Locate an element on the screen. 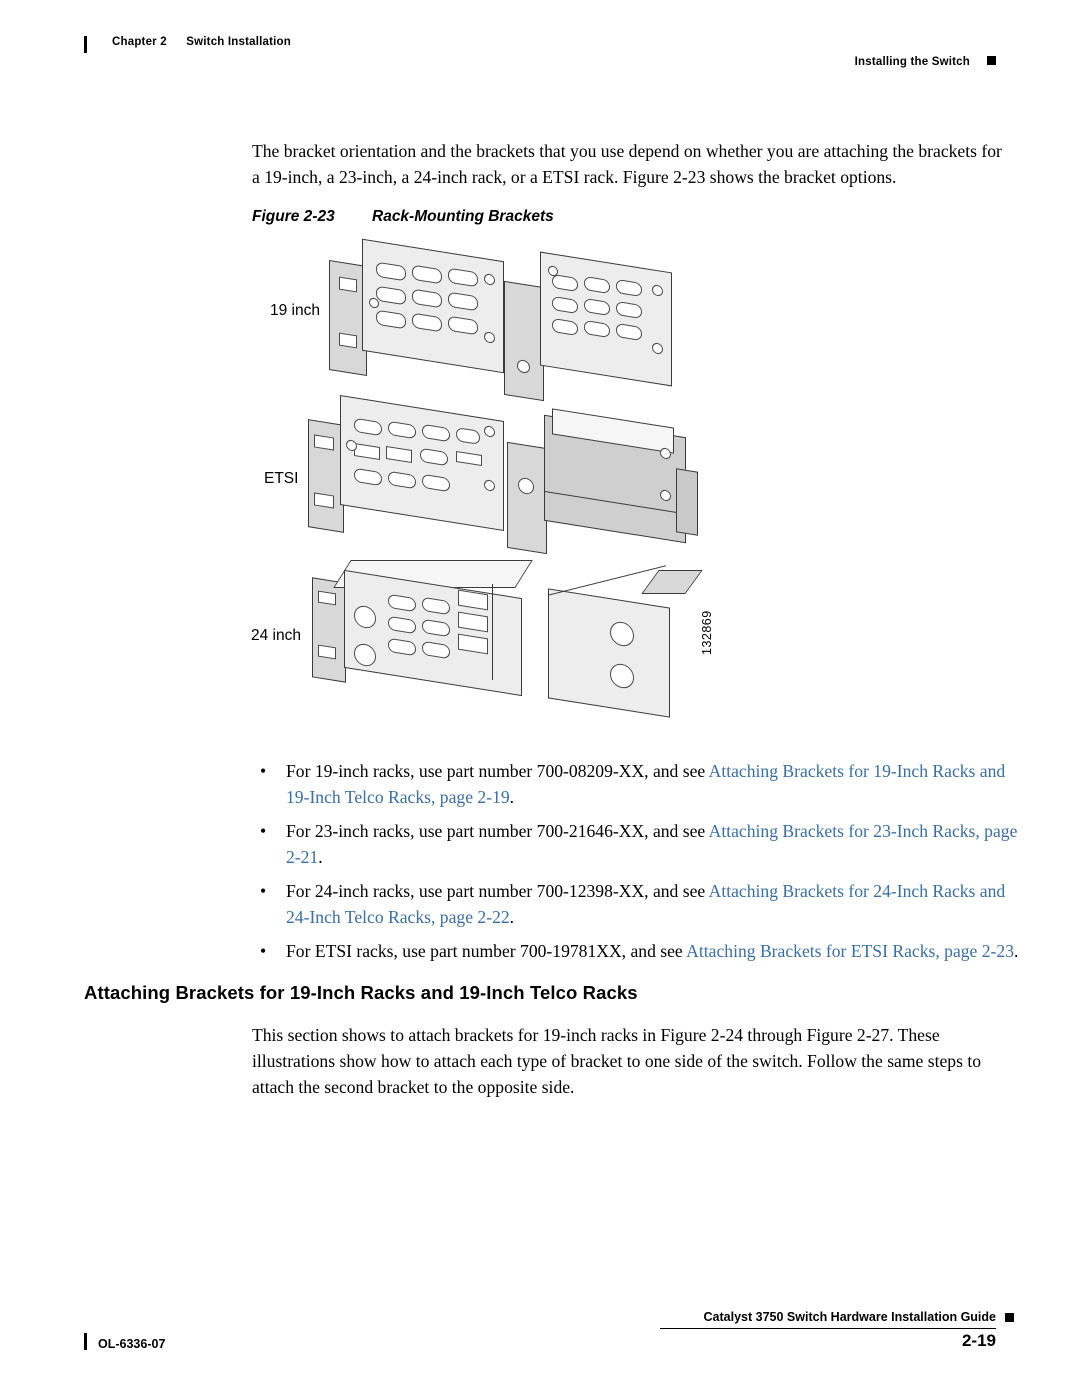 This screenshot has height=1397, width=1080. figure-caption-number: Figure 2-23 is located at coordinates (293, 216).